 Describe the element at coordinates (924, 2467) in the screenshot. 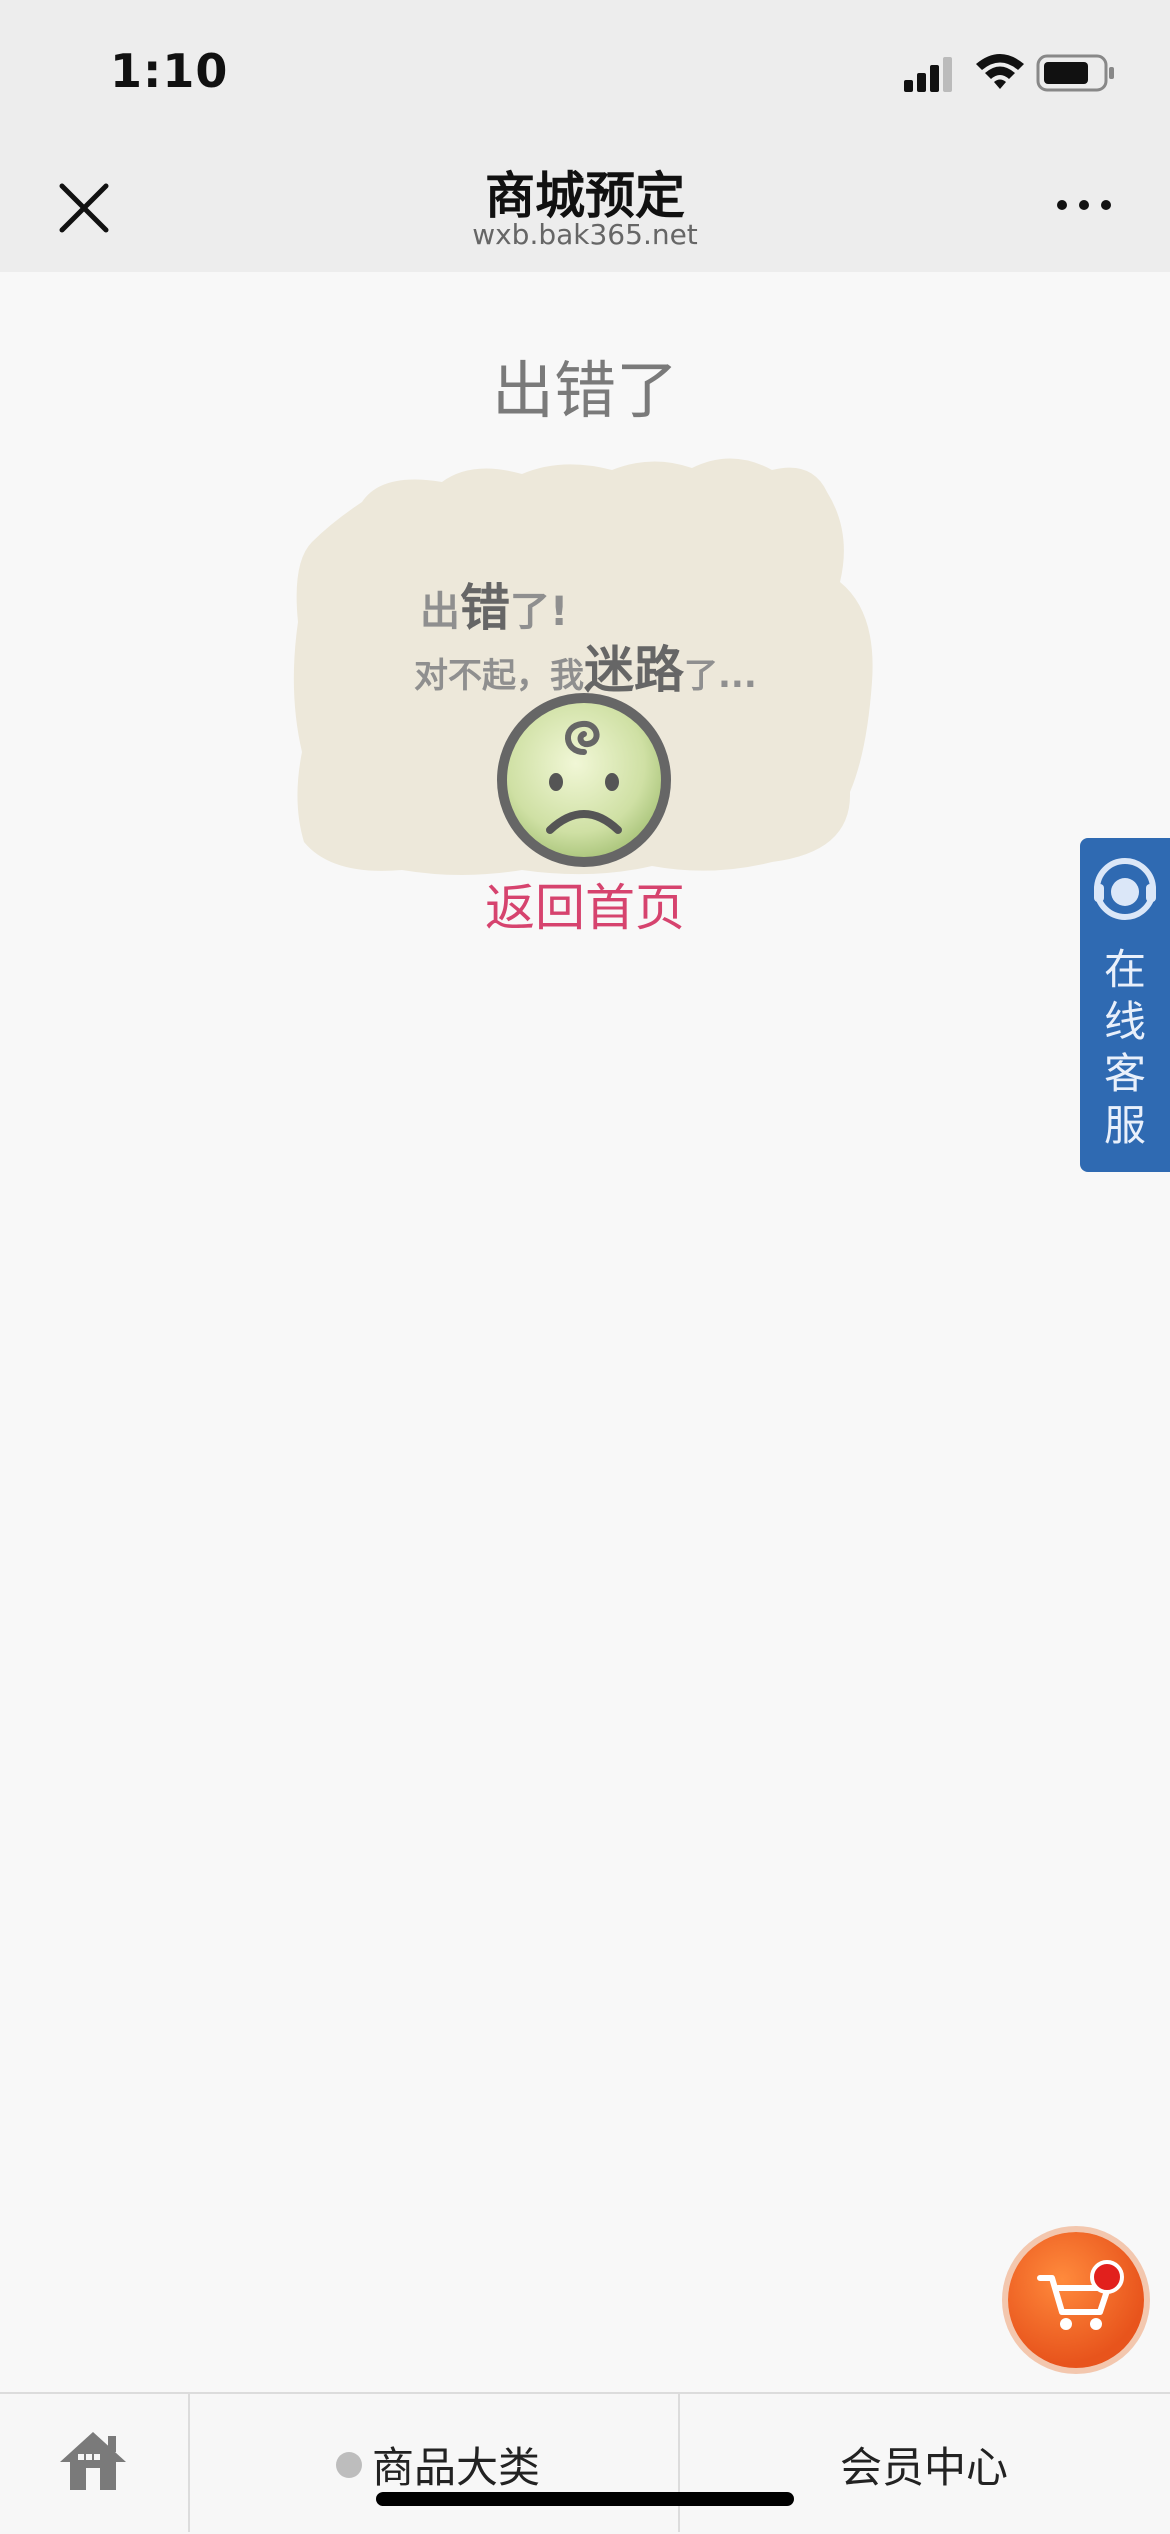

I see `tab-member-center-label: 会员中心` at that location.